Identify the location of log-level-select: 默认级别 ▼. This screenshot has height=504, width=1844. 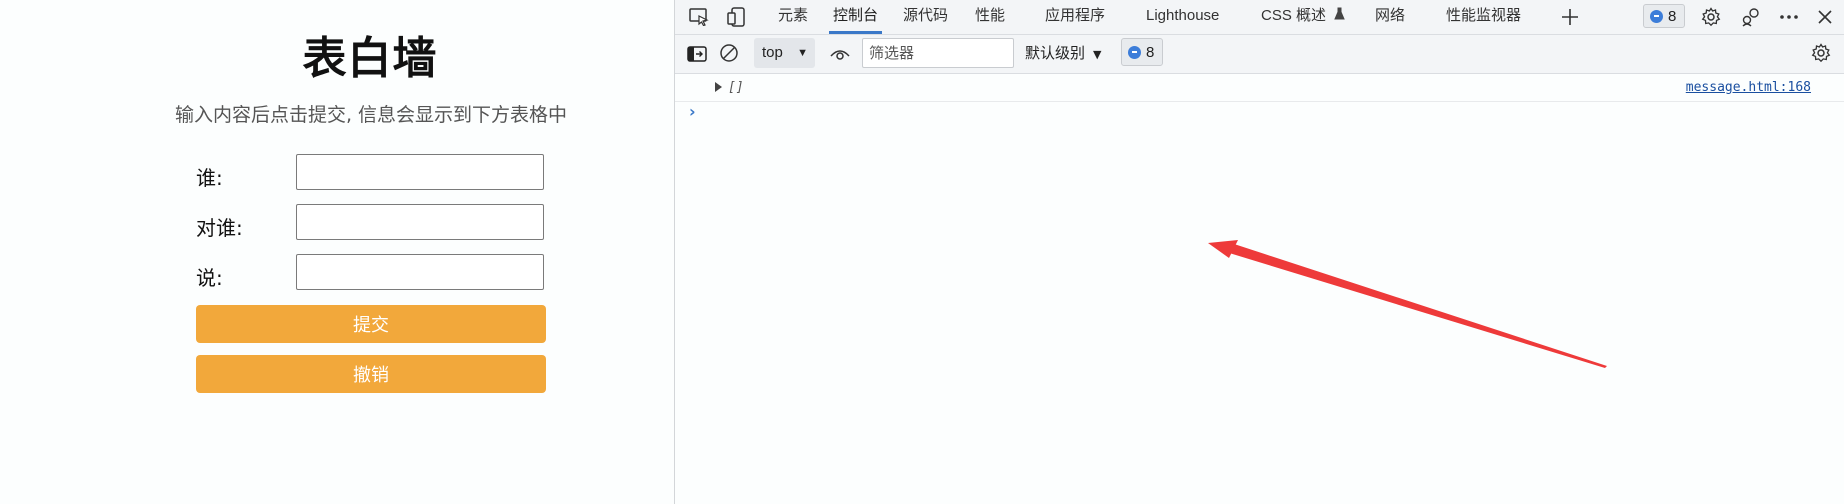
(1063, 53).